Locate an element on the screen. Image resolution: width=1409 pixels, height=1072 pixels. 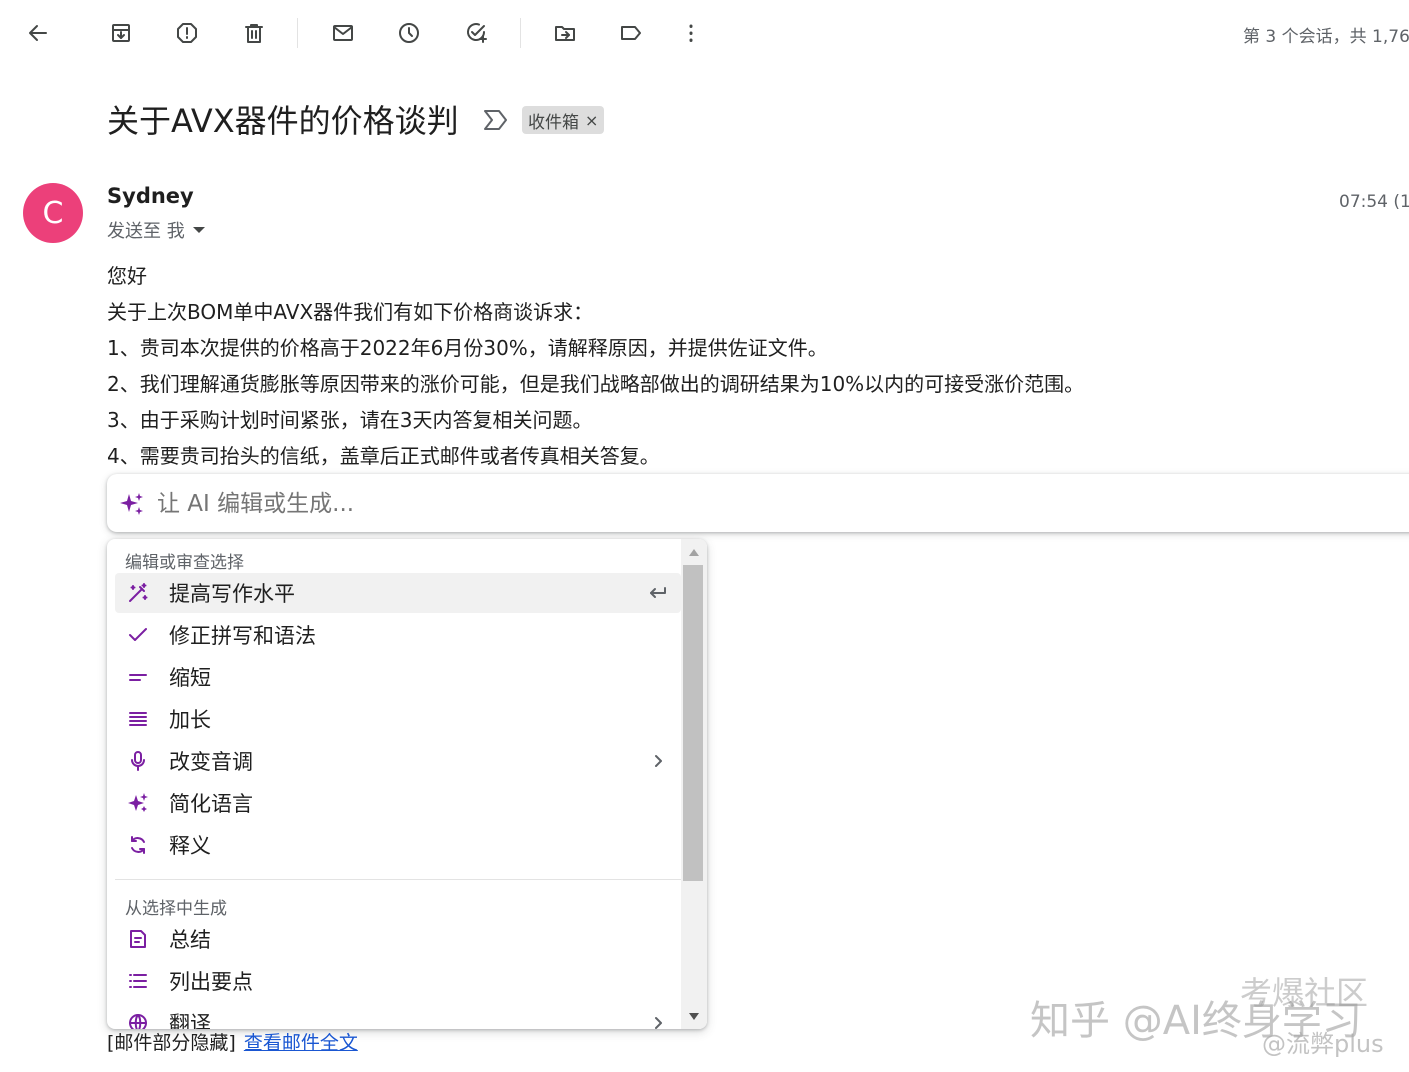
back-button is located at coordinates (38, 33).